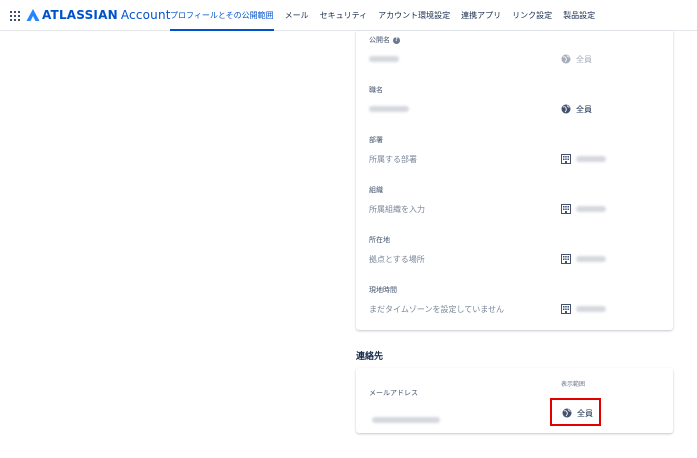  I want to click on app-switcher-icon, so click(15, 16).